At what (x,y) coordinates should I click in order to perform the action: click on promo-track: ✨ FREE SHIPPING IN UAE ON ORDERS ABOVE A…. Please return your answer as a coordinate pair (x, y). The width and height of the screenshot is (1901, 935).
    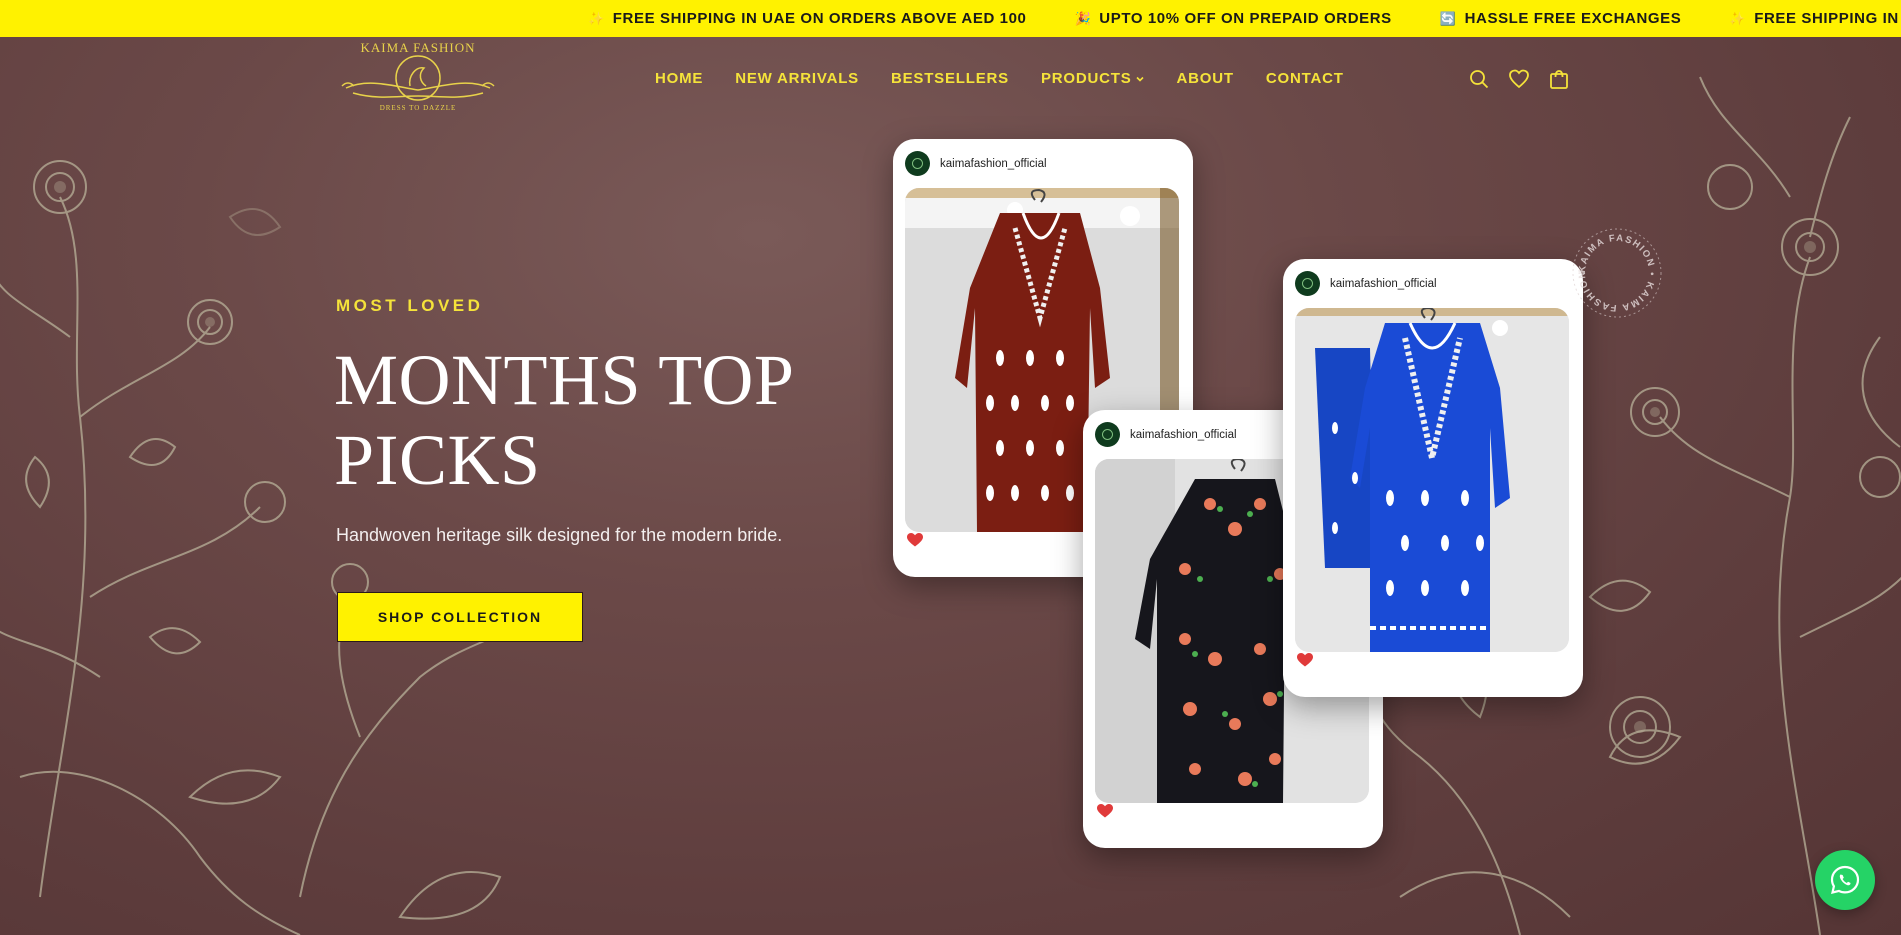
    Looking at the image, I should click on (1244, 18).